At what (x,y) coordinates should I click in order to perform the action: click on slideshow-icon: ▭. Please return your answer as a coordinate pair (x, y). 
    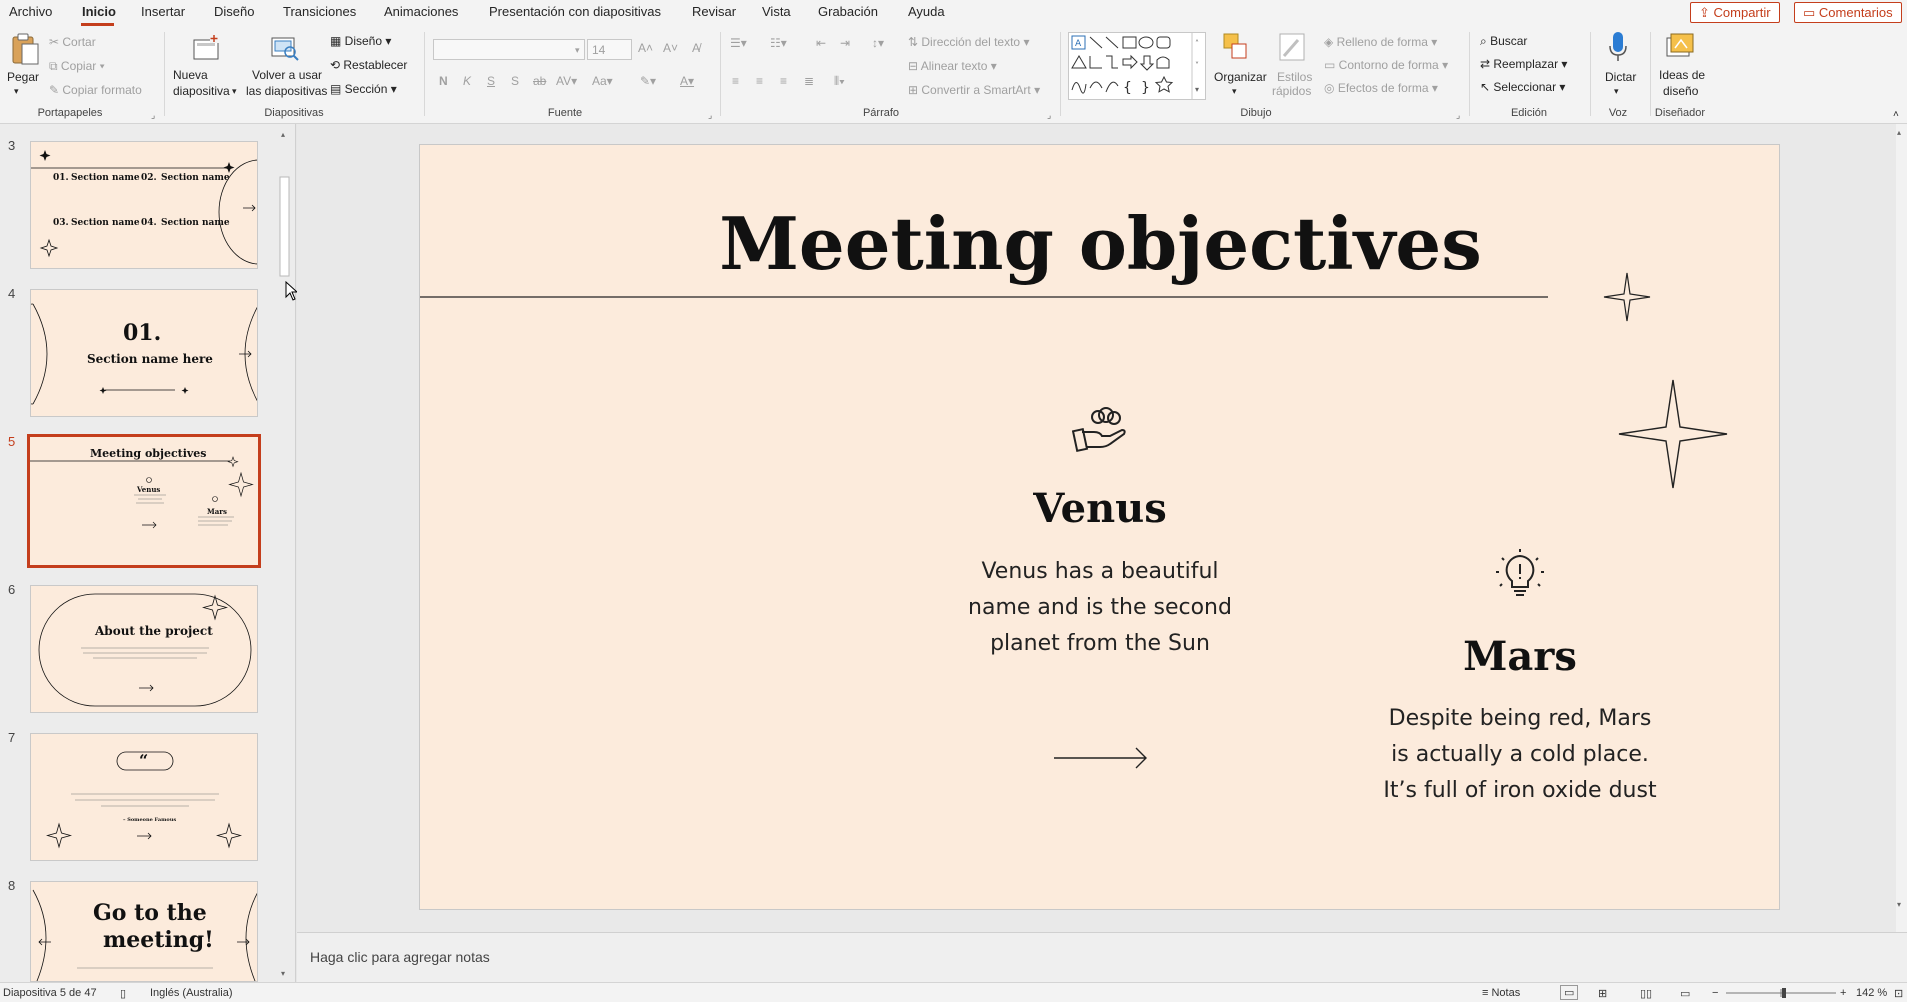
    Looking at the image, I should click on (1685, 993).